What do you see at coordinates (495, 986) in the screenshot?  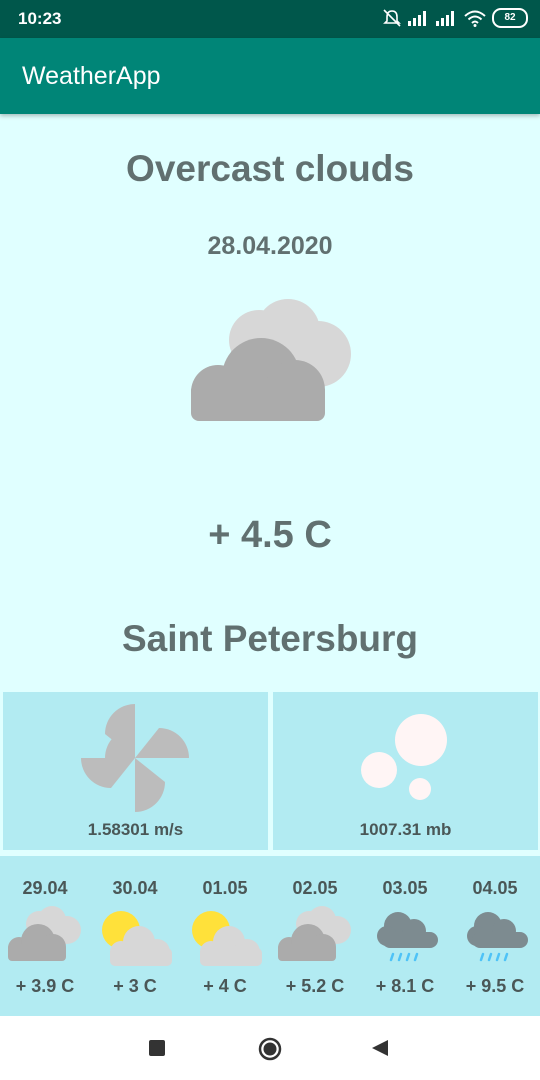 I see `forecast-temp: + 9.5 C` at bounding box center [495, 986].